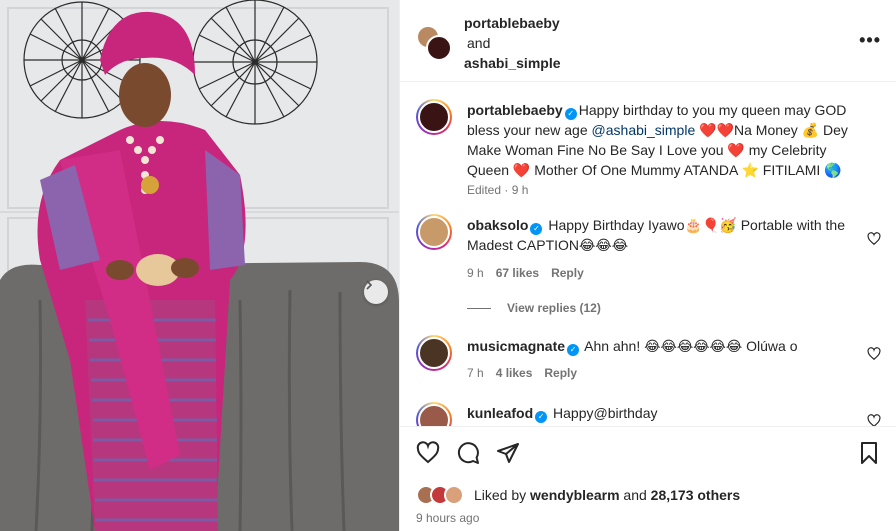 This screenshot has width=896, height=531. What do you see at coordinates (514, 373) in the screenshot?
I see `comment-likes-link: 4 likes` at bounding box center [514, 373].